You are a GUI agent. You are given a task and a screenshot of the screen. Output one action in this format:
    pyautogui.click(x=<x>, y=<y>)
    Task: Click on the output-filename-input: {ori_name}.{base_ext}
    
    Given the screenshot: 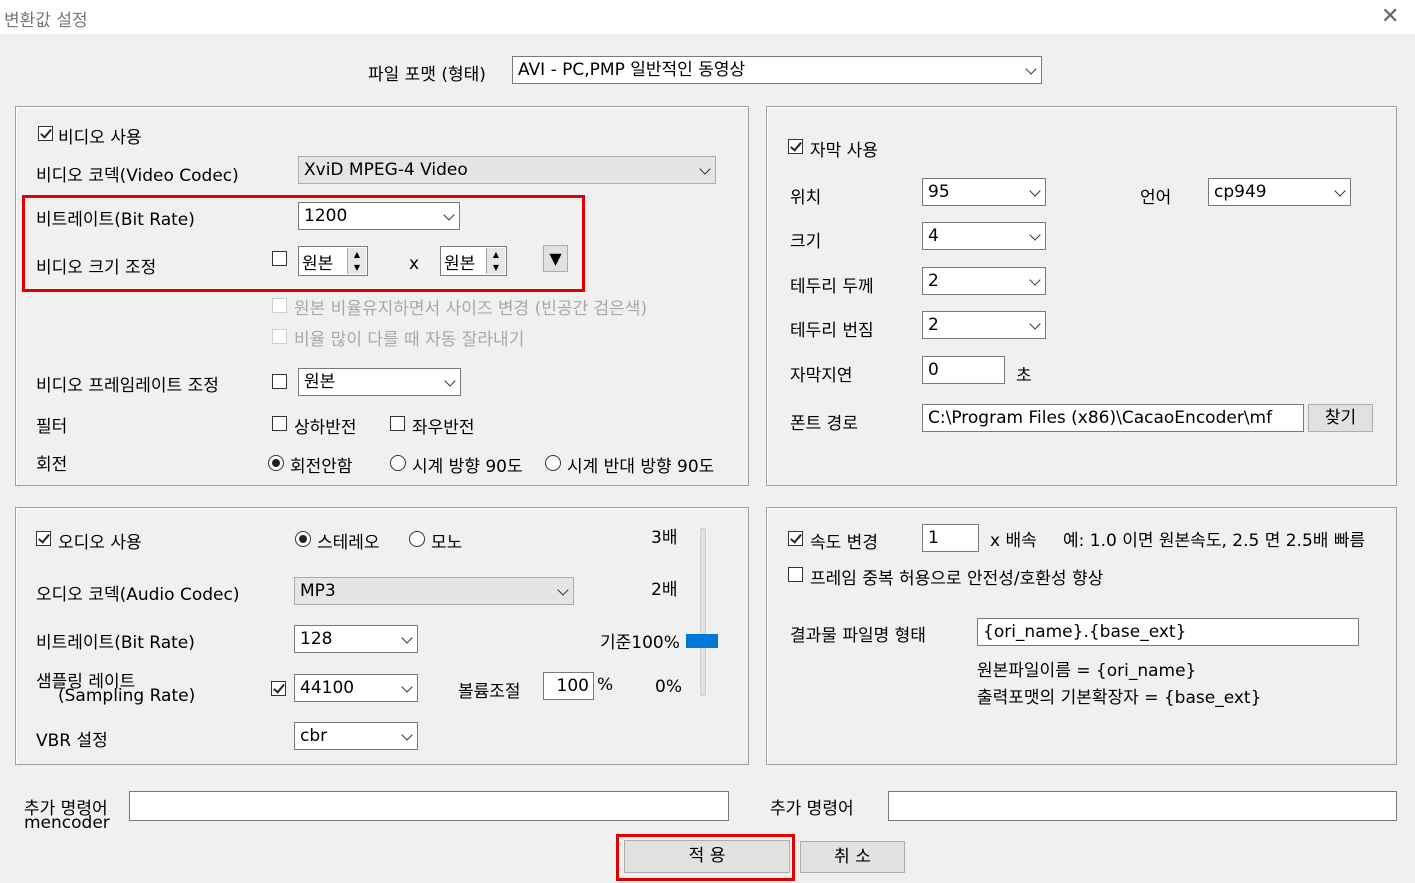 What is the action you would take?
    pyautogui.click(x=1168, y=632)
    